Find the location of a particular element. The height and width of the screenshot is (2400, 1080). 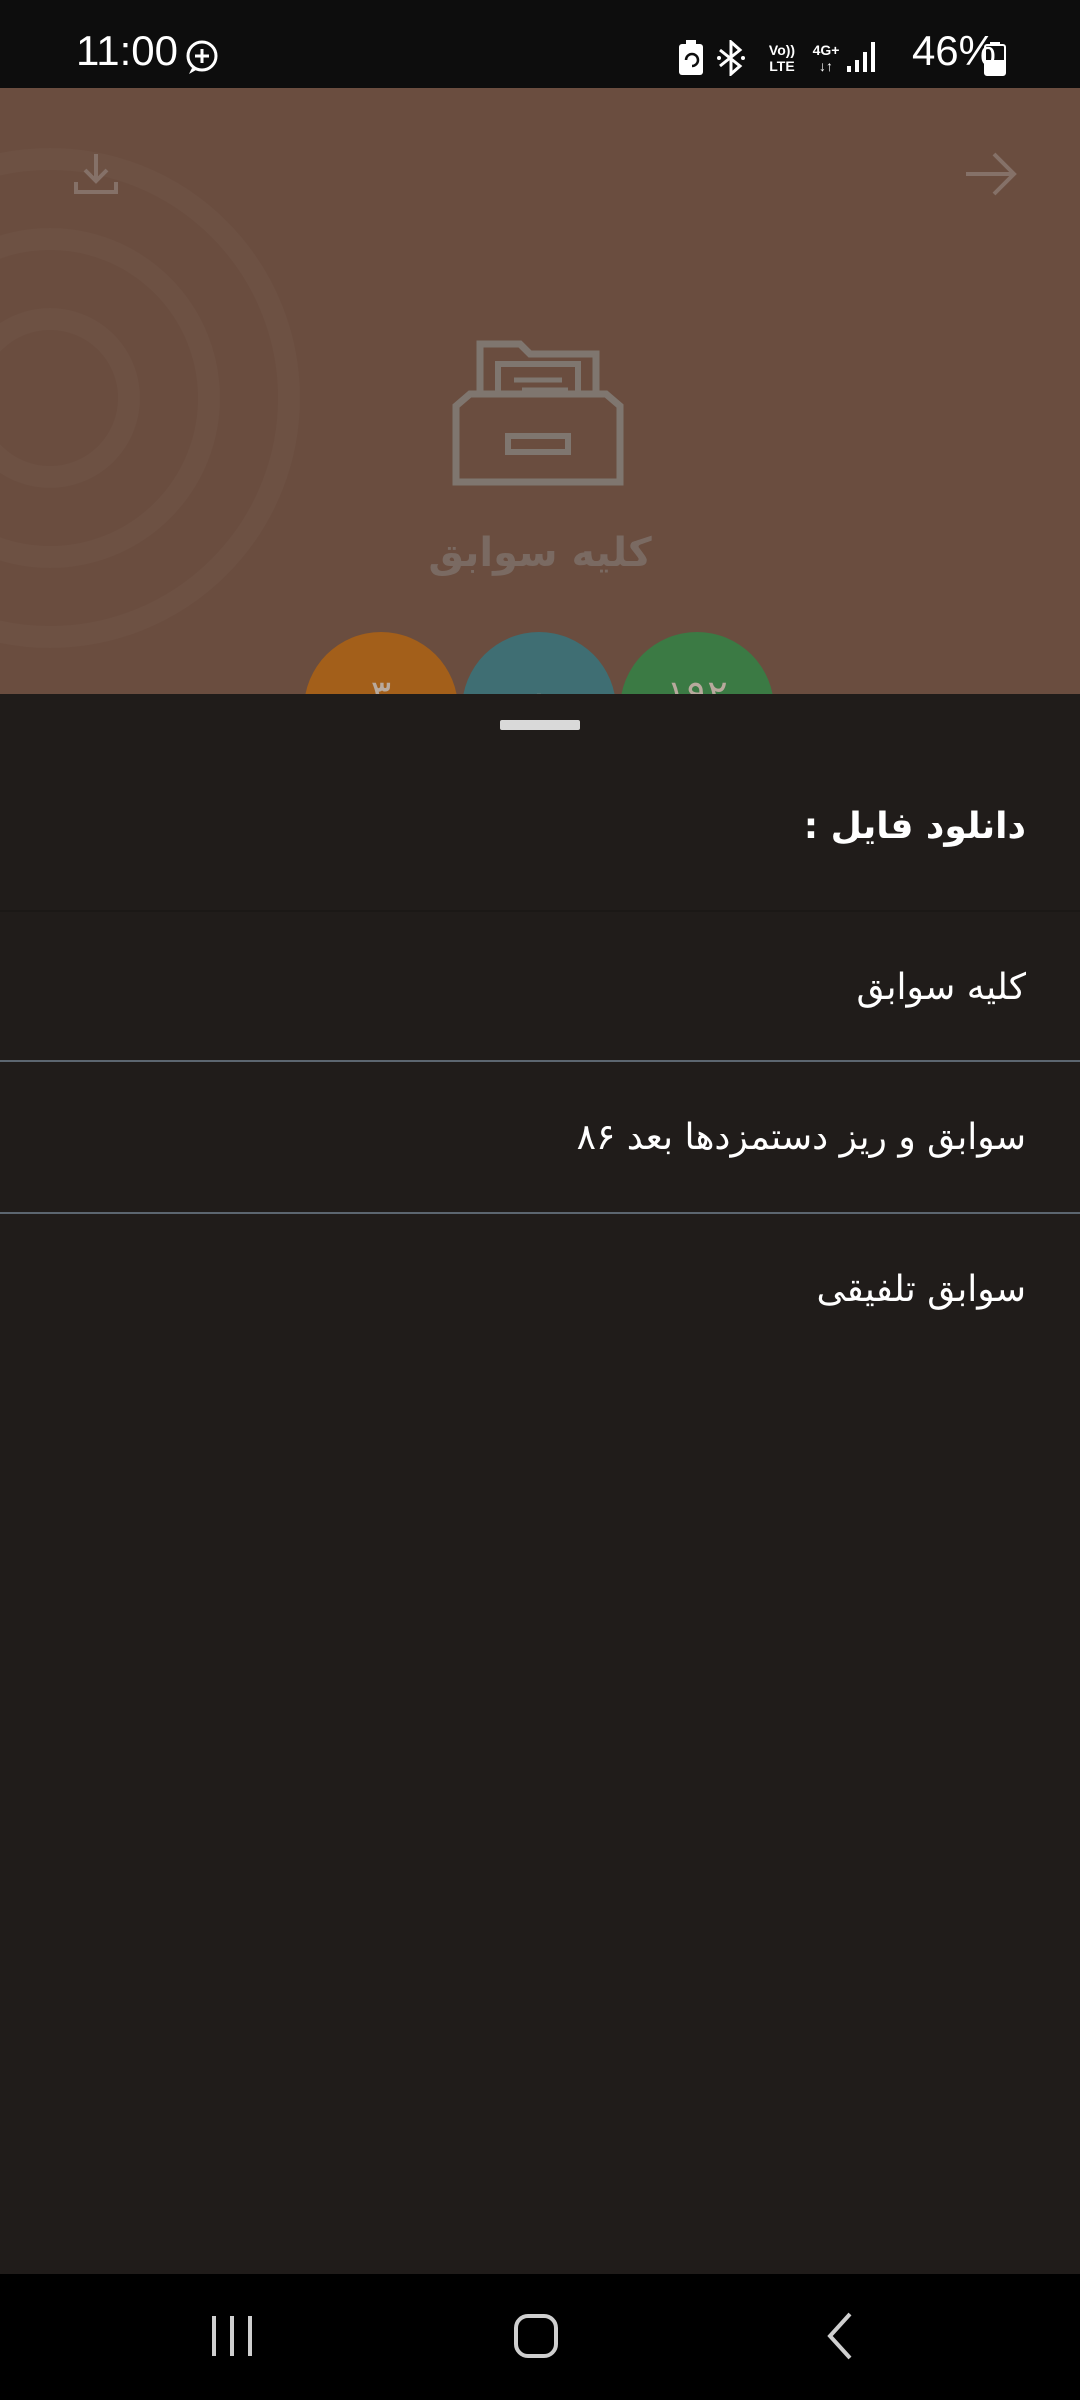

bluetooth-icon is located at coordinates (731, 59).